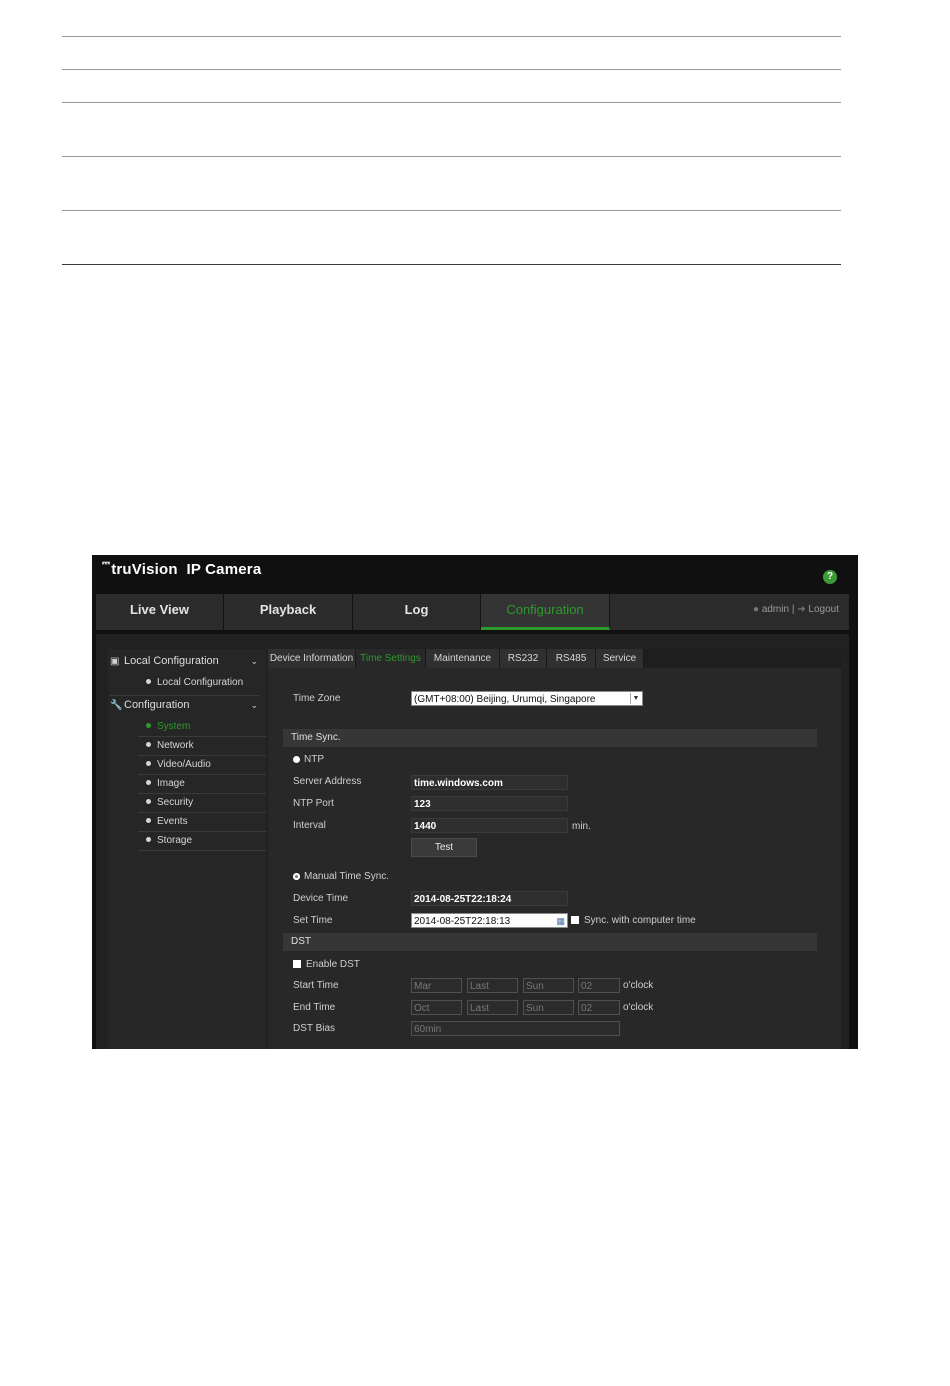 The image size is (950, 1386). I want to click on sidebar-item-network: Network, so click(202, 746).